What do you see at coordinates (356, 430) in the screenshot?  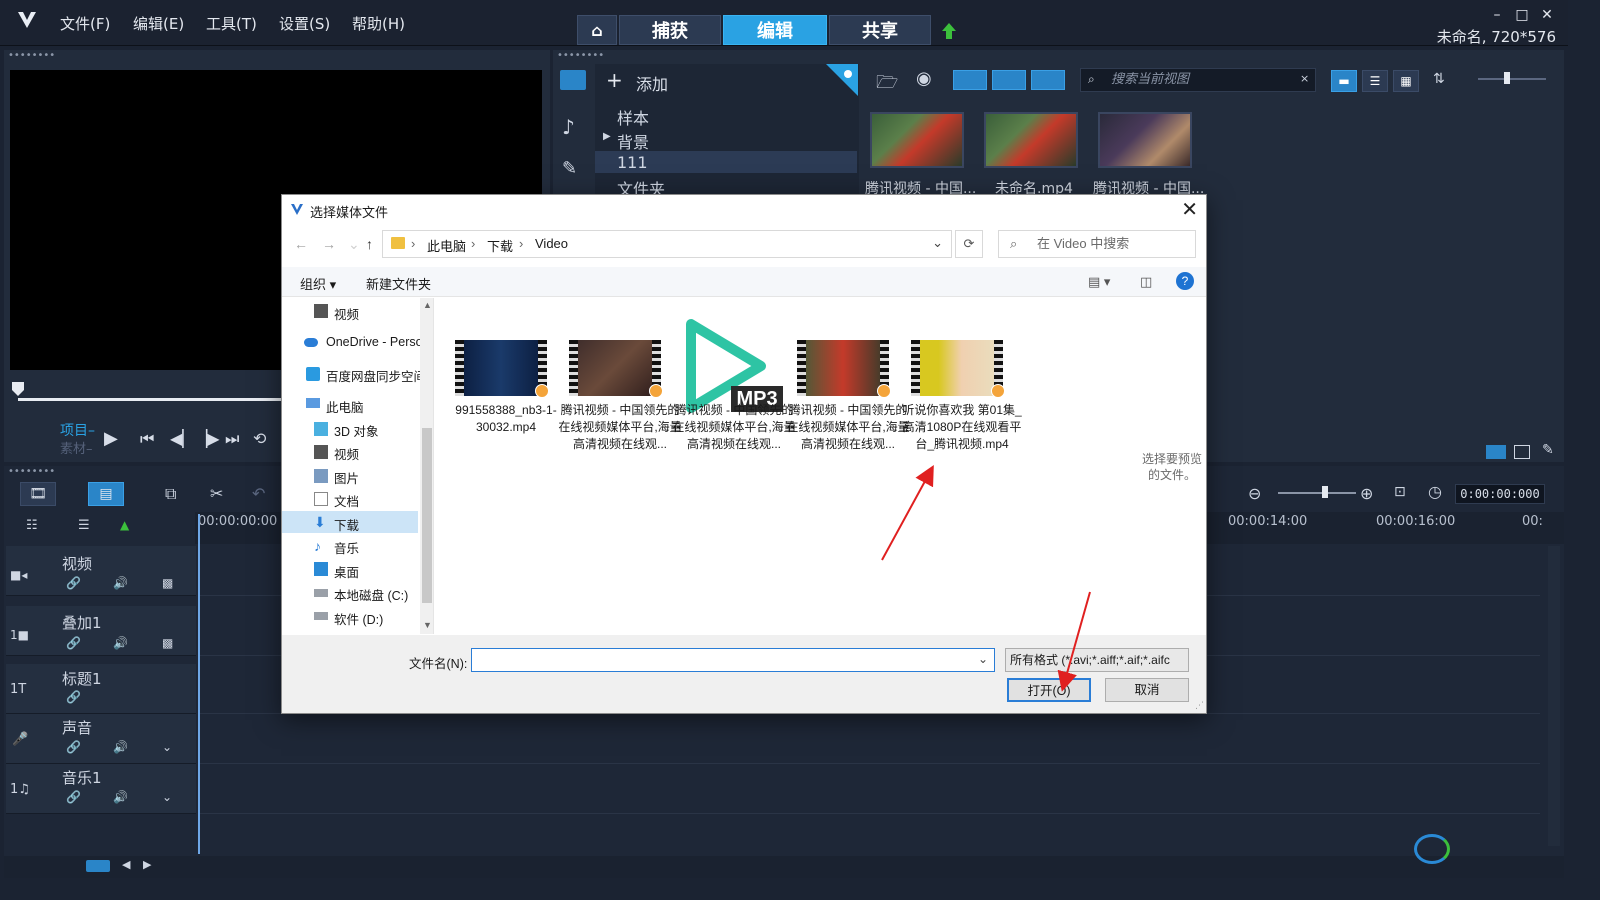 I see `nav-item-3d: 3D 对象` at bounding box center [356, 430].